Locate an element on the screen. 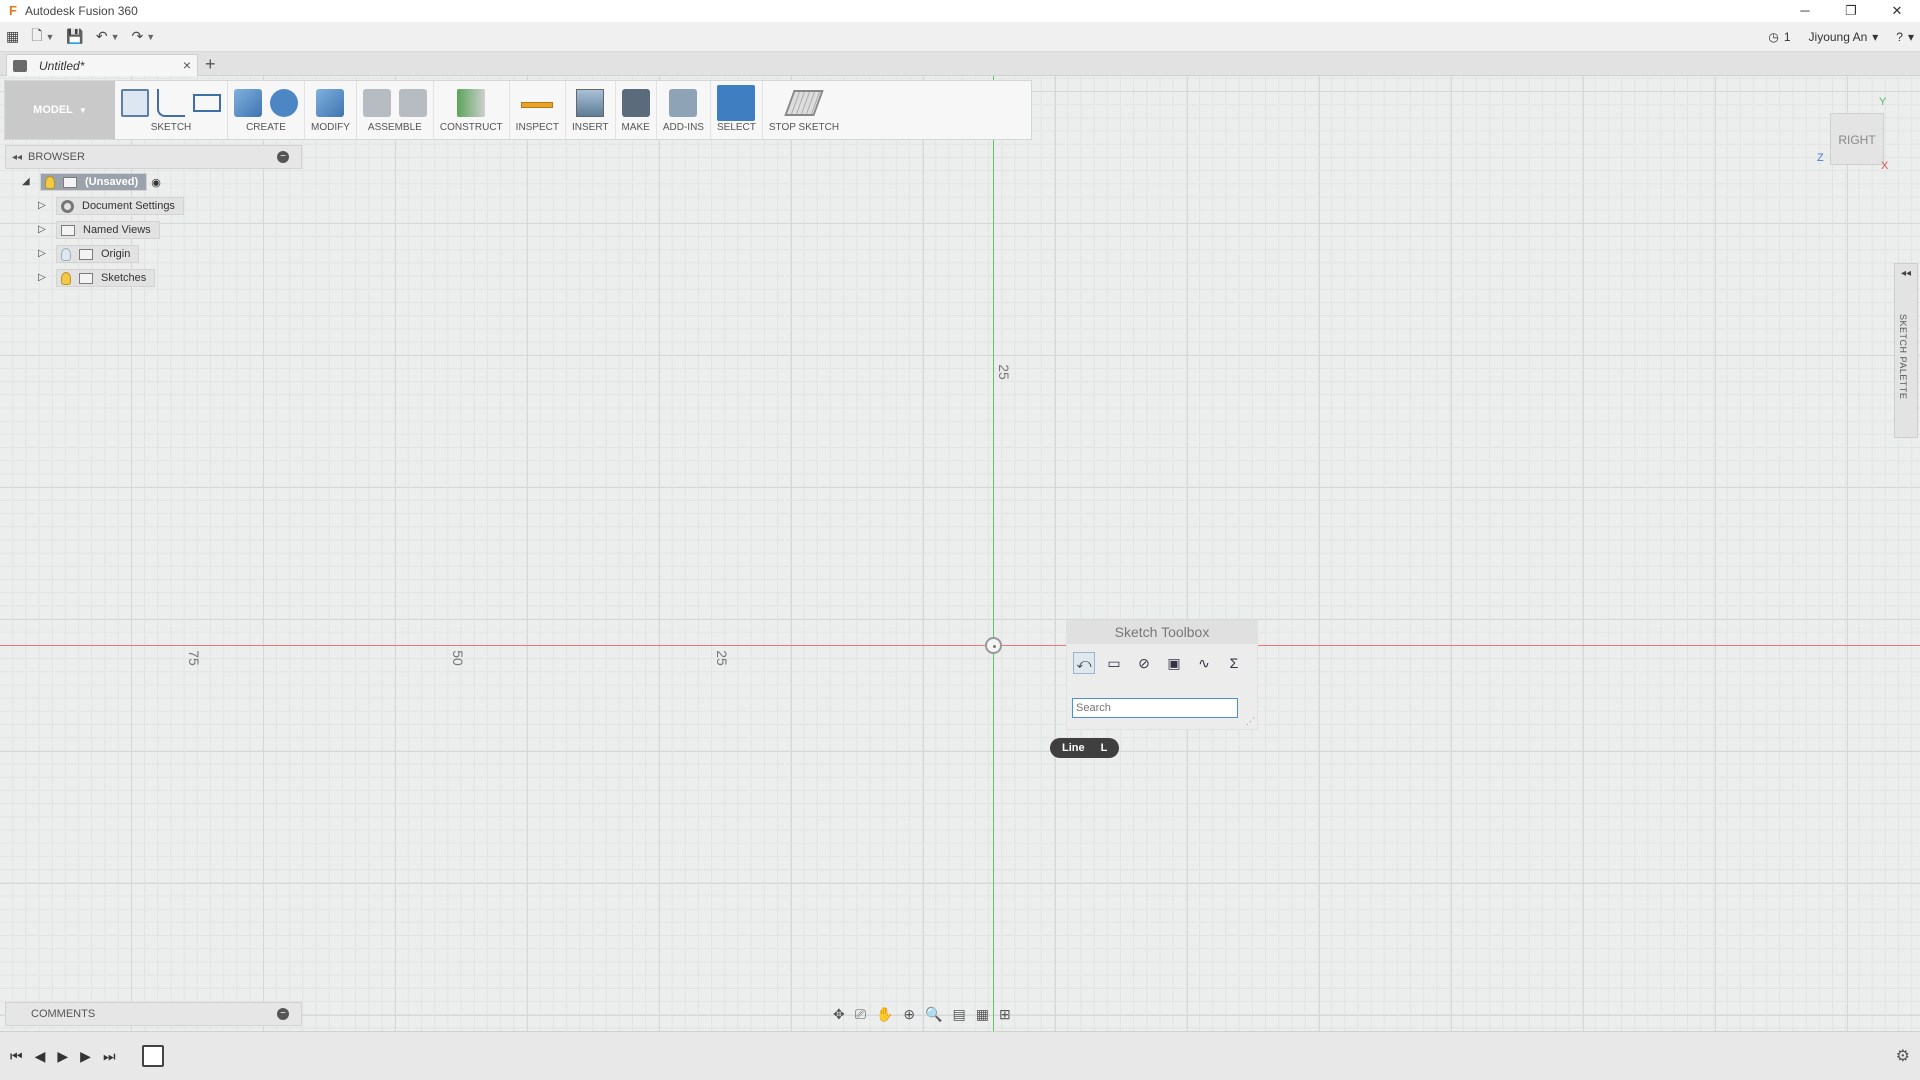 This screenshot has height=1080, width=1920. new-tab-button: + is located at coordinates (210, 64).